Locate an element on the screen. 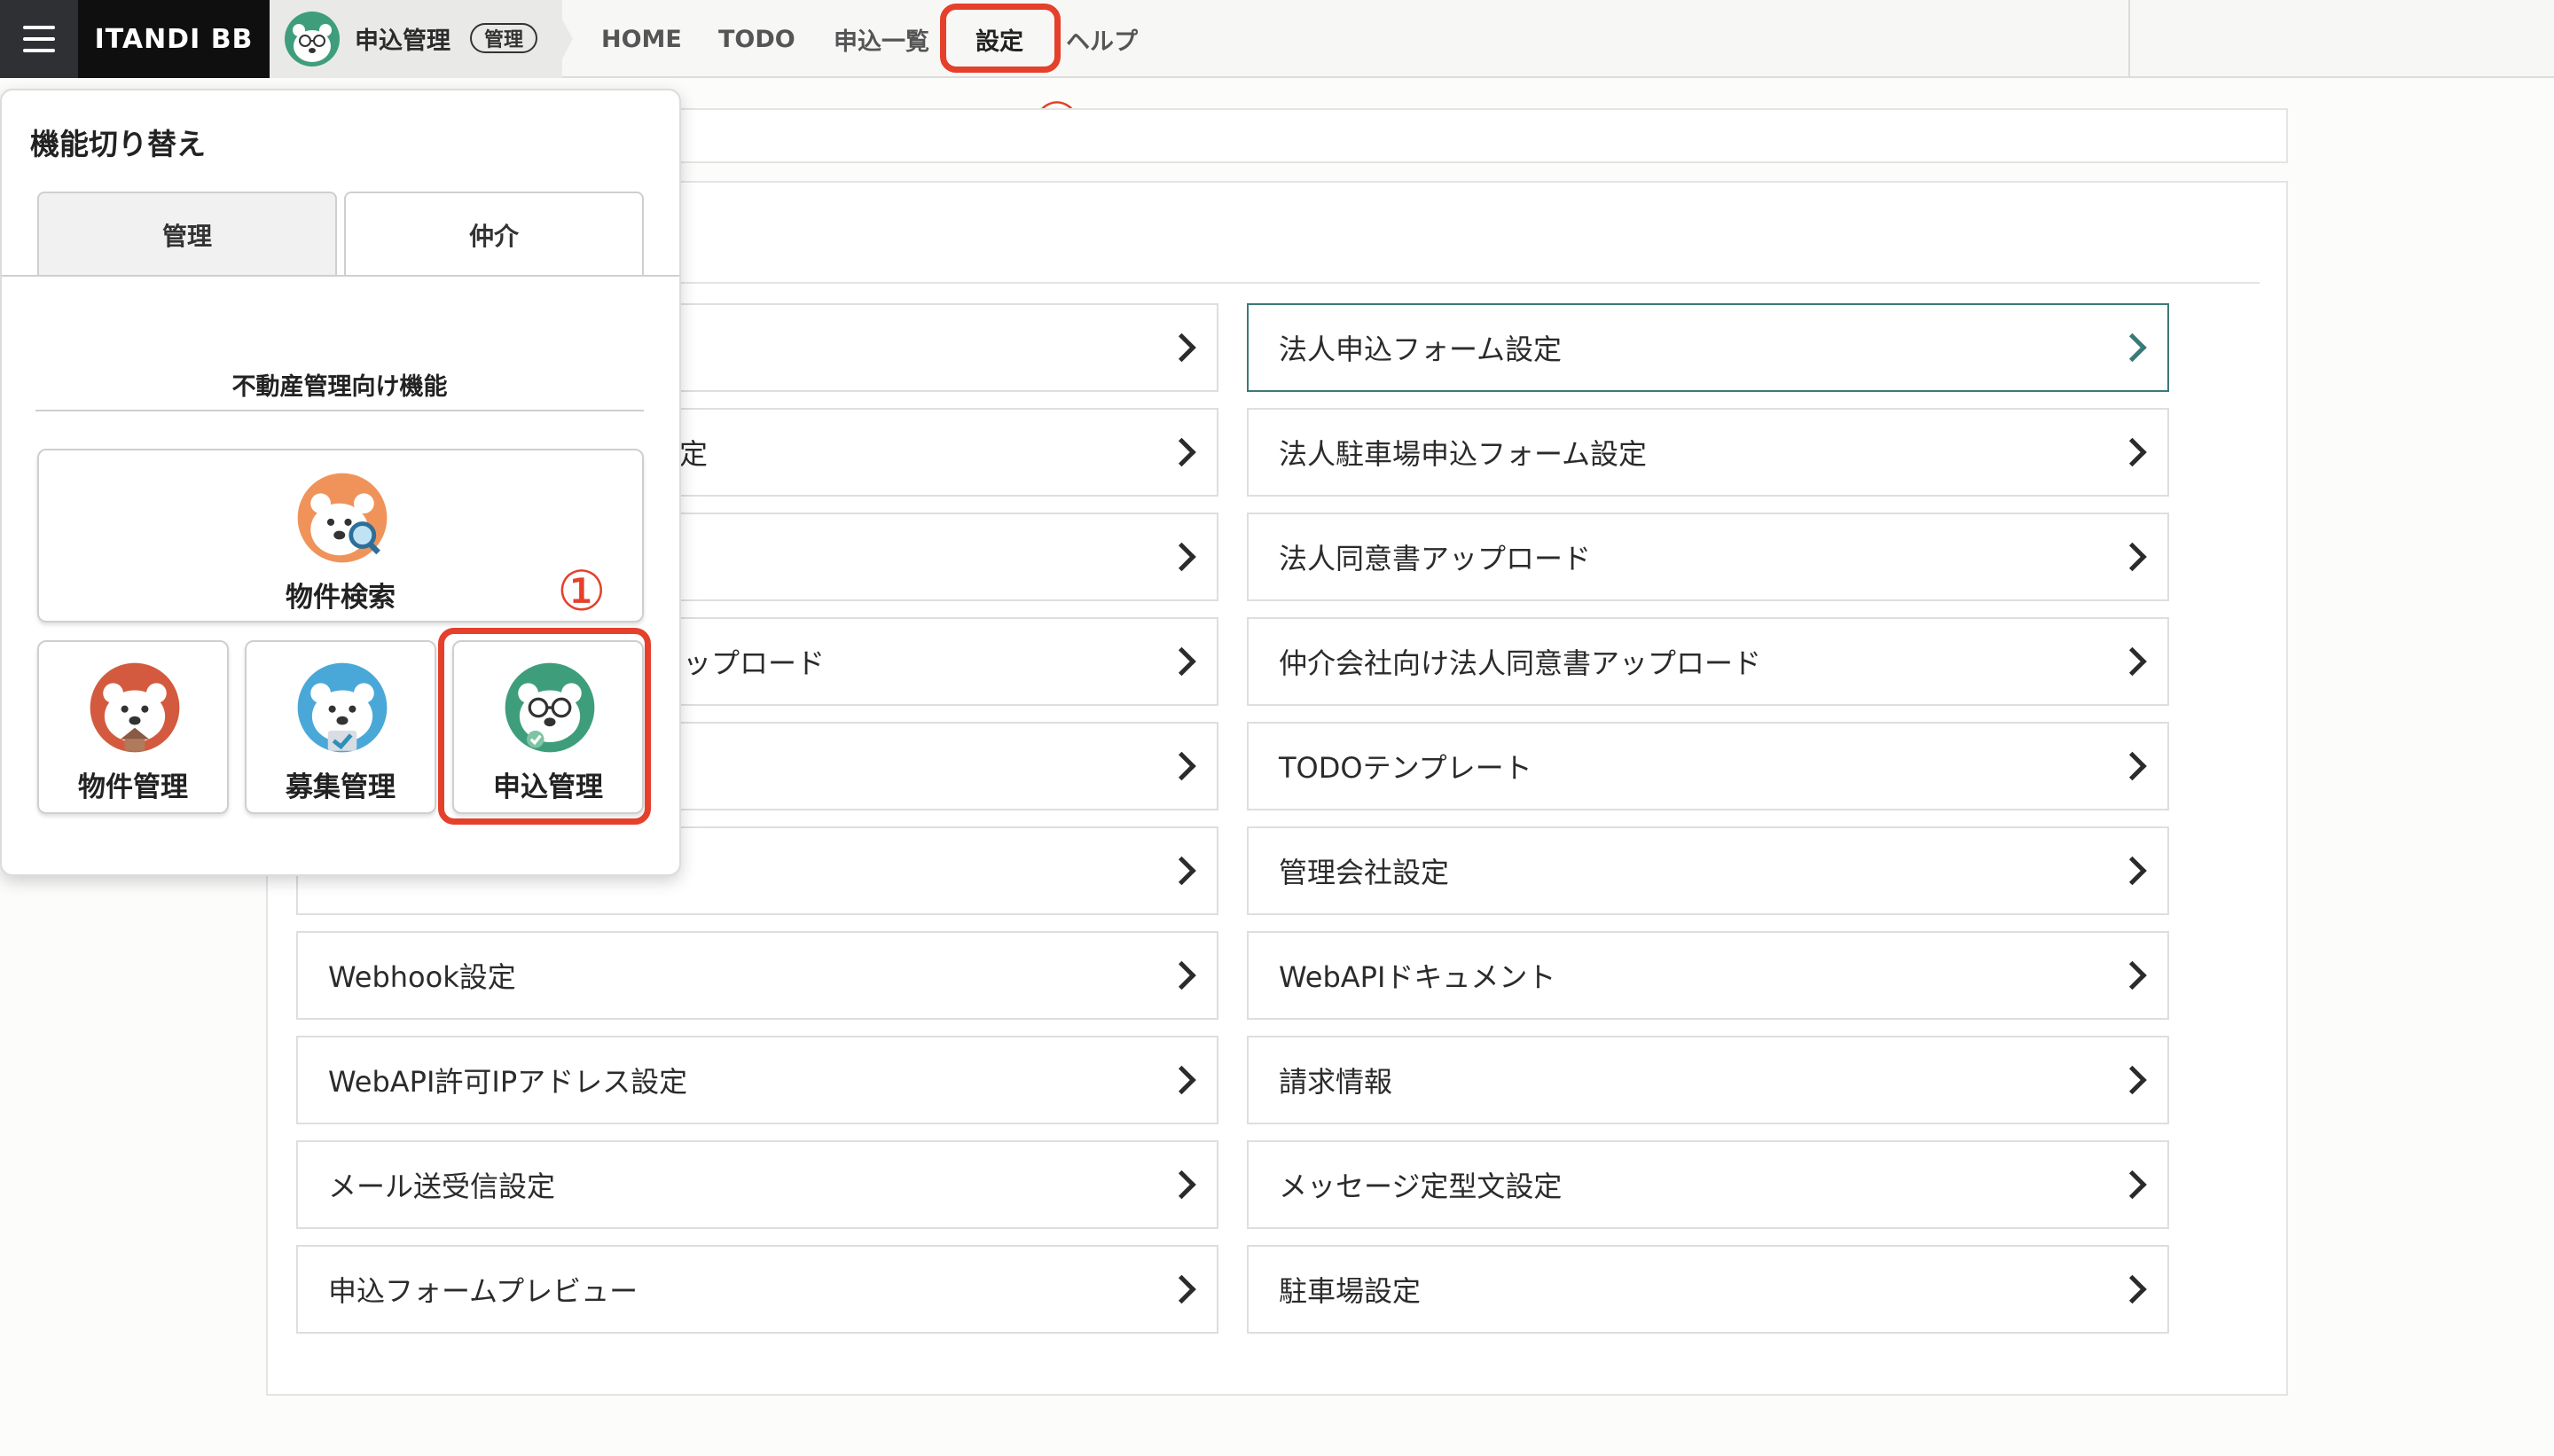 Image resolution: width=2554 pixels, height=1456 pixels. bear-house-icon is located at coordinates (135, 707).